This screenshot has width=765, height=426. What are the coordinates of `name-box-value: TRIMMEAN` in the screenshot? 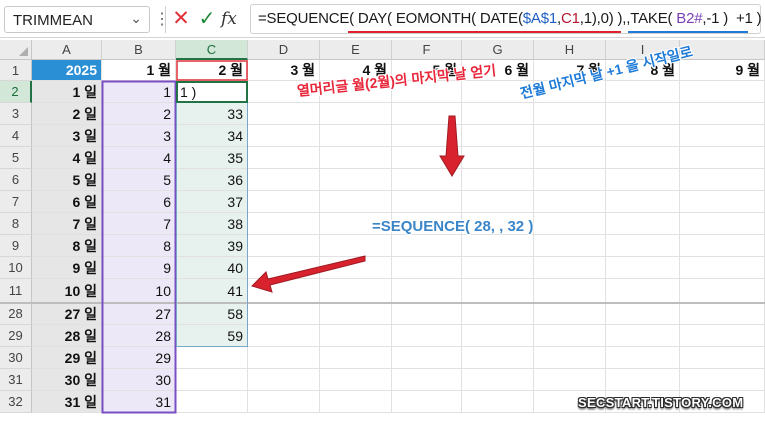 It's located at (53, 20).